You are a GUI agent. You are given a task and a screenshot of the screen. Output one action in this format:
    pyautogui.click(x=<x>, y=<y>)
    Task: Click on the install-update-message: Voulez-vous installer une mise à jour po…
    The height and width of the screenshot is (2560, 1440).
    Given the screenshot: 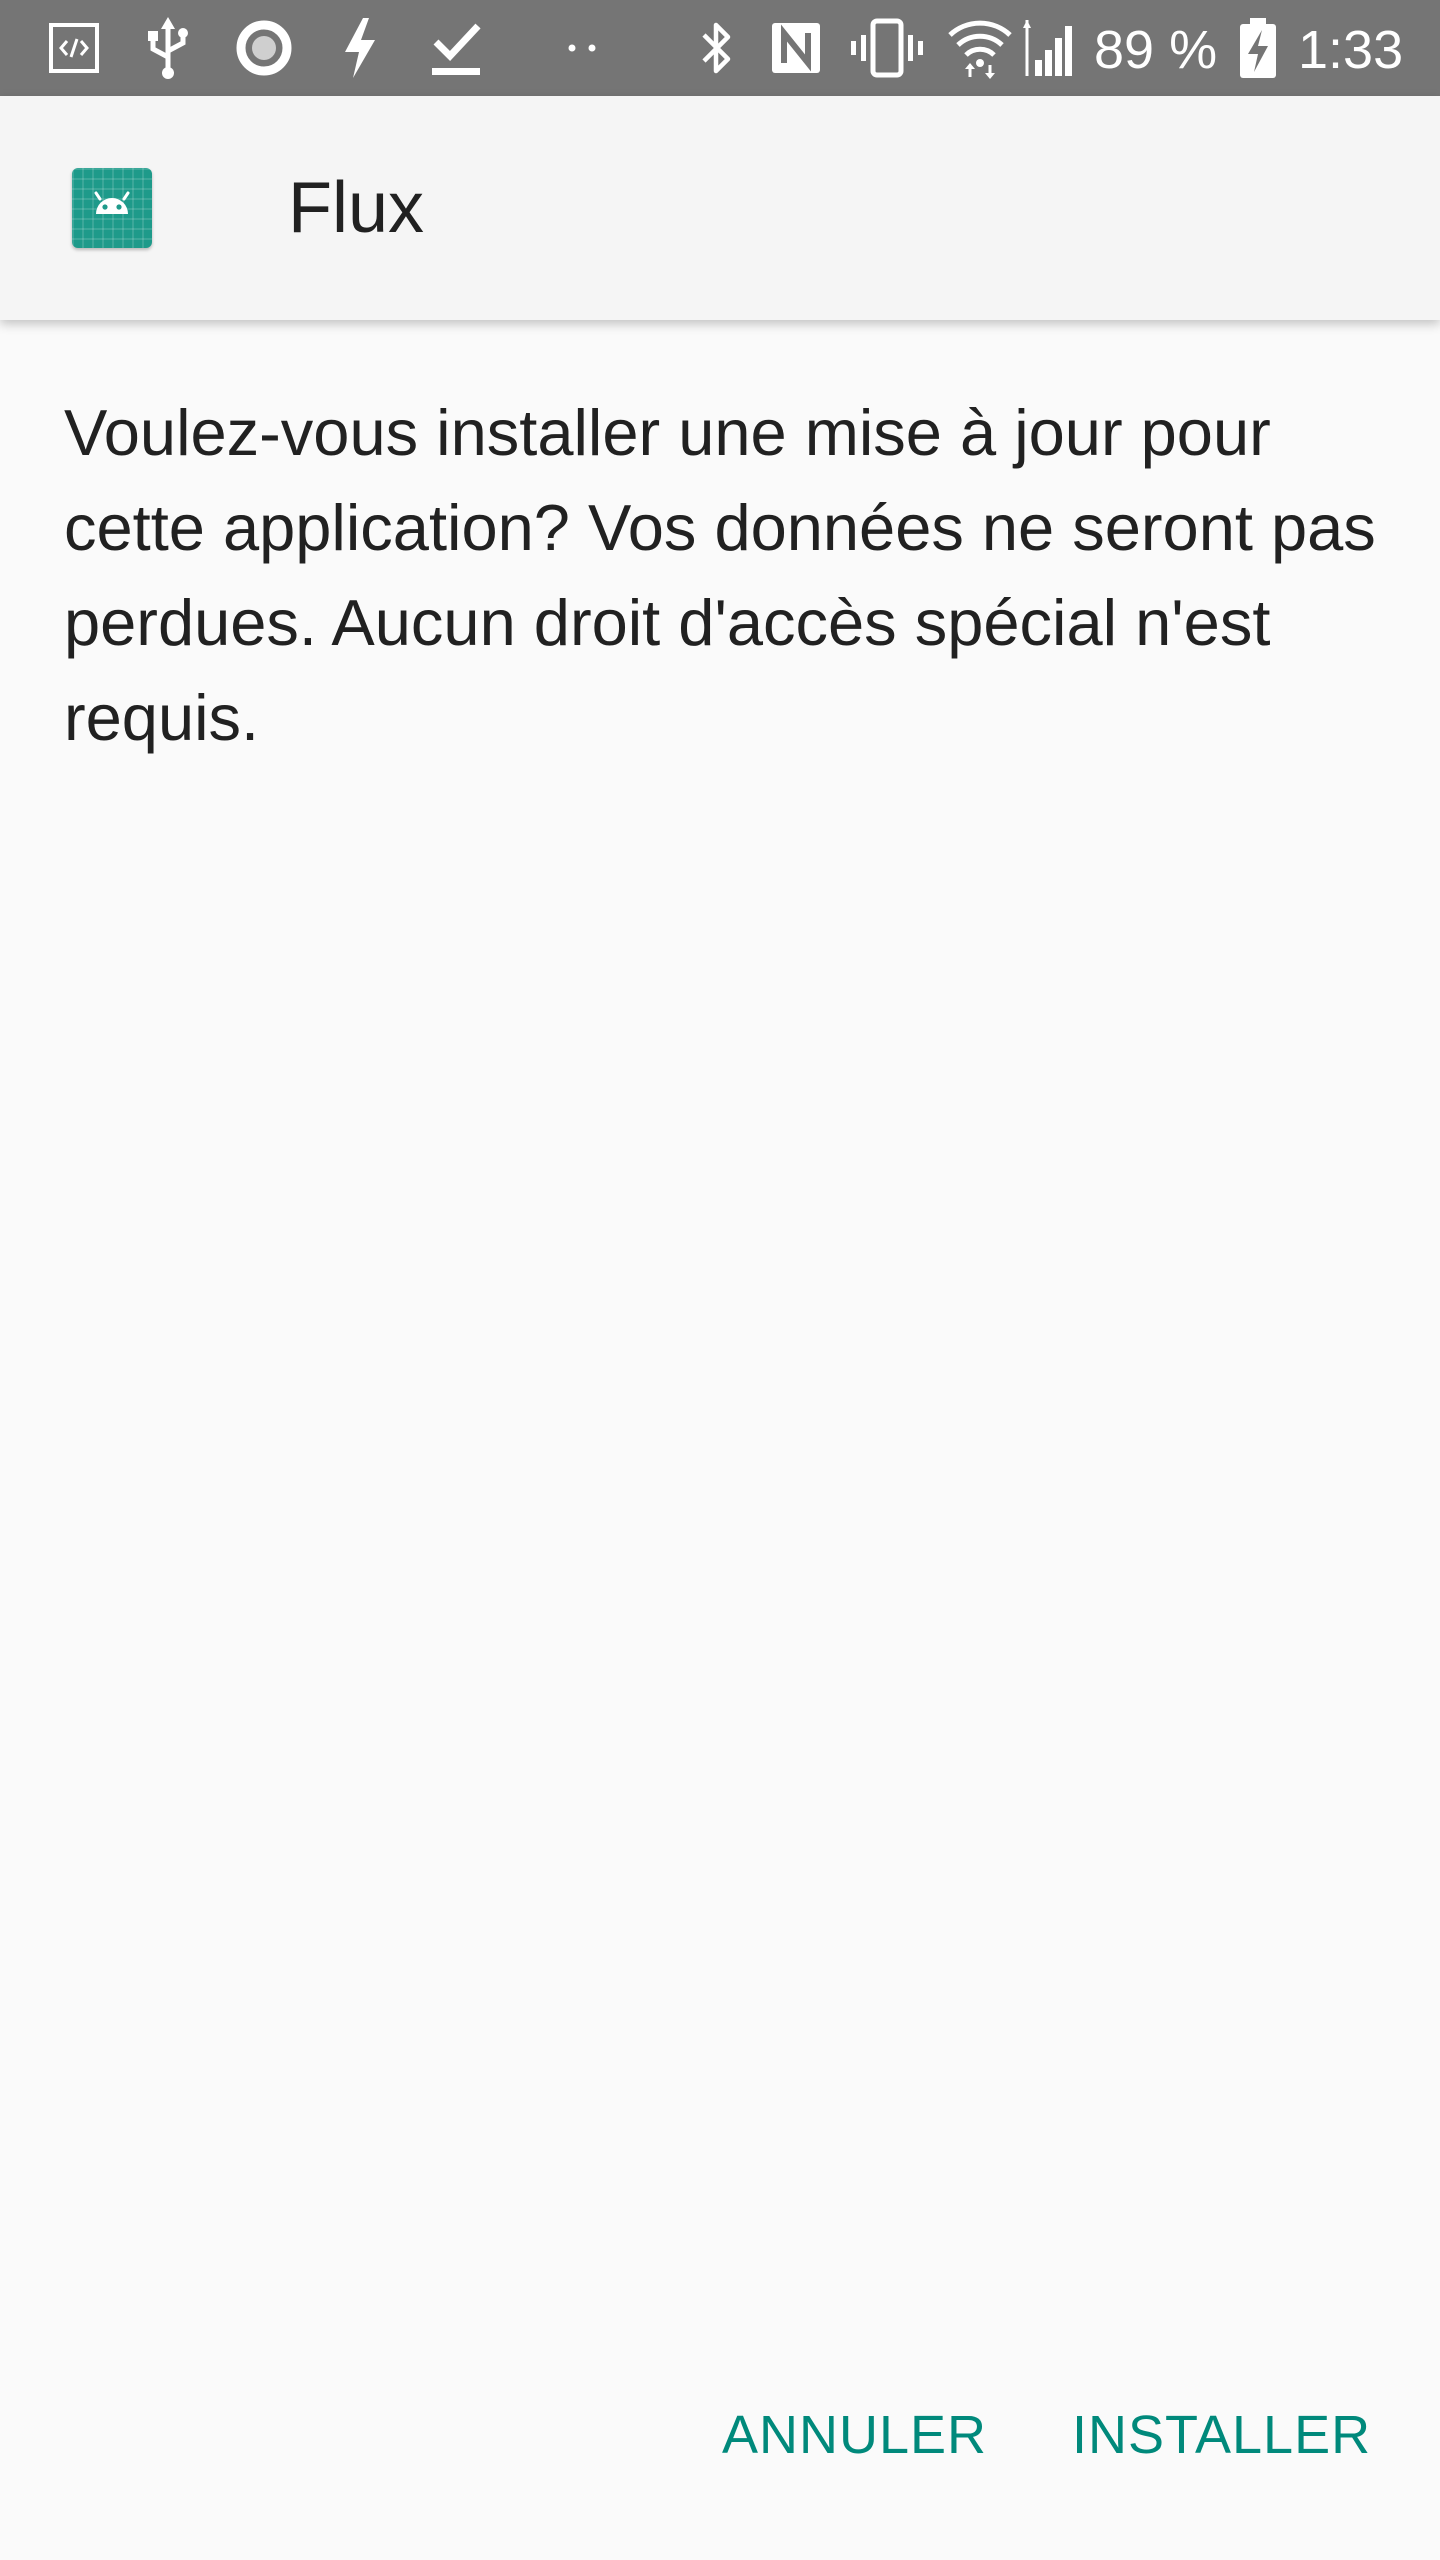 What is the action you would take?
    pyautogui.click(x=720, y=575)
    